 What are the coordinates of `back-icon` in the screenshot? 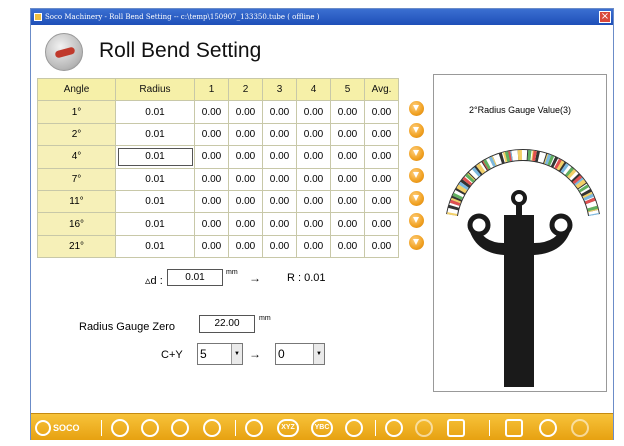 It's located at (548, 428).